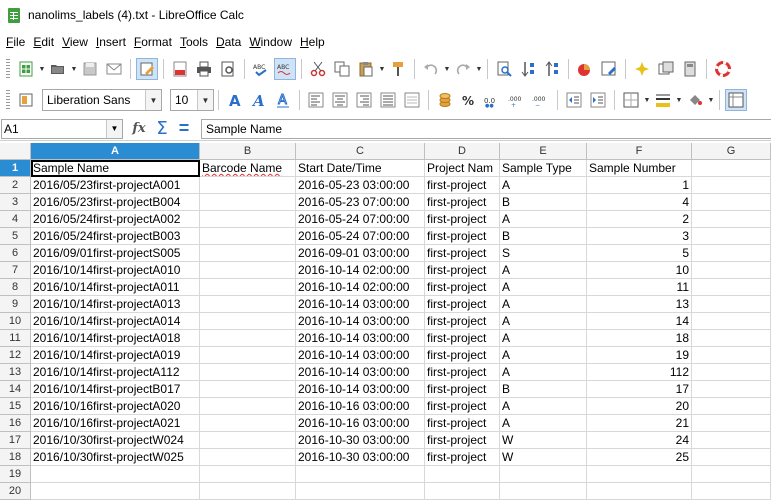  I want to click on table-cell: 1, so click(639, 185).